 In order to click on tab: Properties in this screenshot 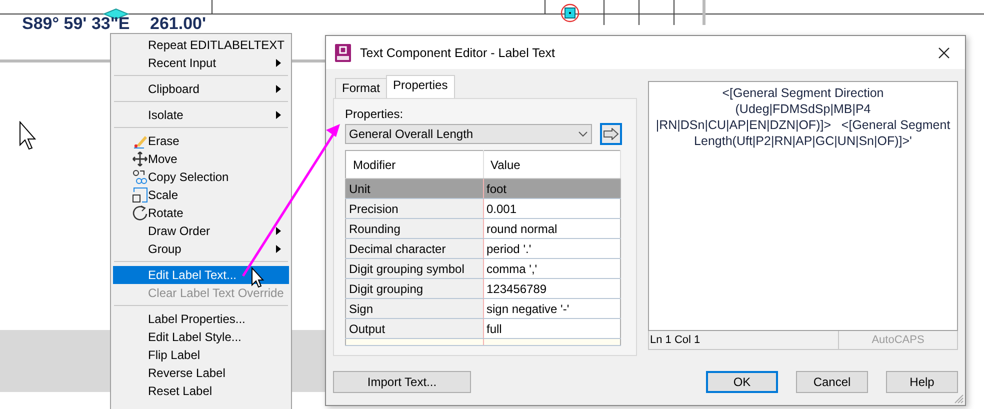, I will do `click(420, 86)`.